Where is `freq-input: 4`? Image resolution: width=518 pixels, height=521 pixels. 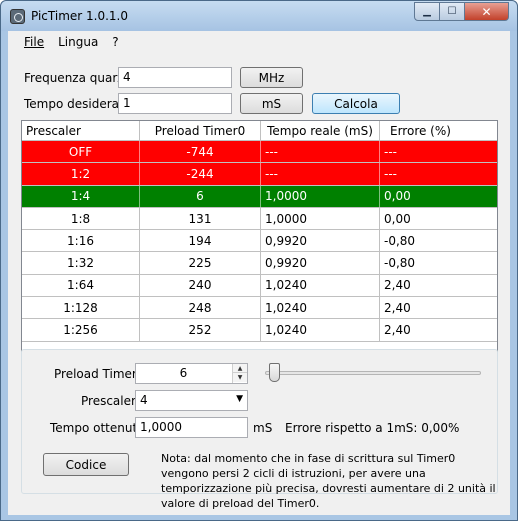 freq-input: 4 is located at coordinates (175, 77).